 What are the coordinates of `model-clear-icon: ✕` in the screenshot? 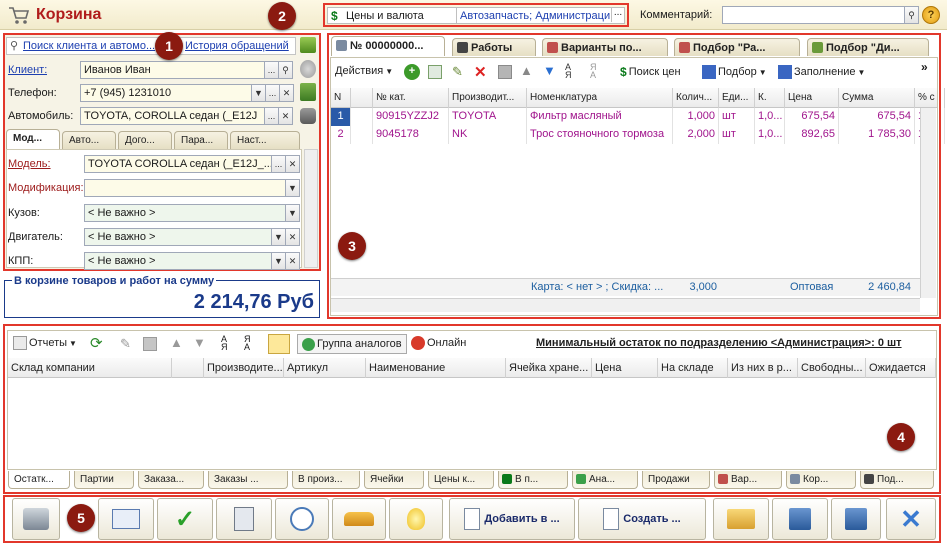 It's located at (292, 164).